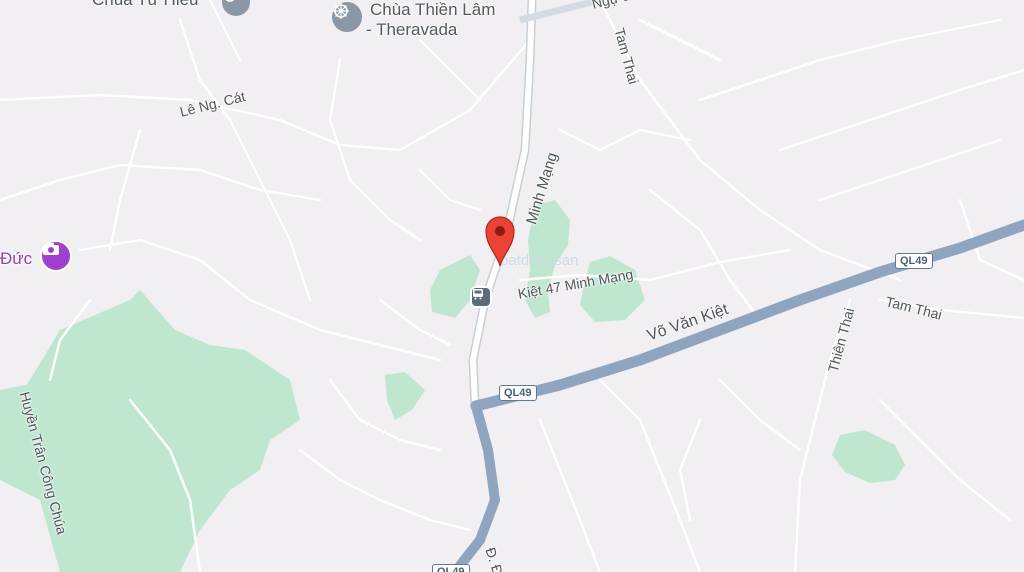  Describe the element at coordinates (451, 568) in the screenshot. I see `route-shield-ql49-south: QL49` at that location.